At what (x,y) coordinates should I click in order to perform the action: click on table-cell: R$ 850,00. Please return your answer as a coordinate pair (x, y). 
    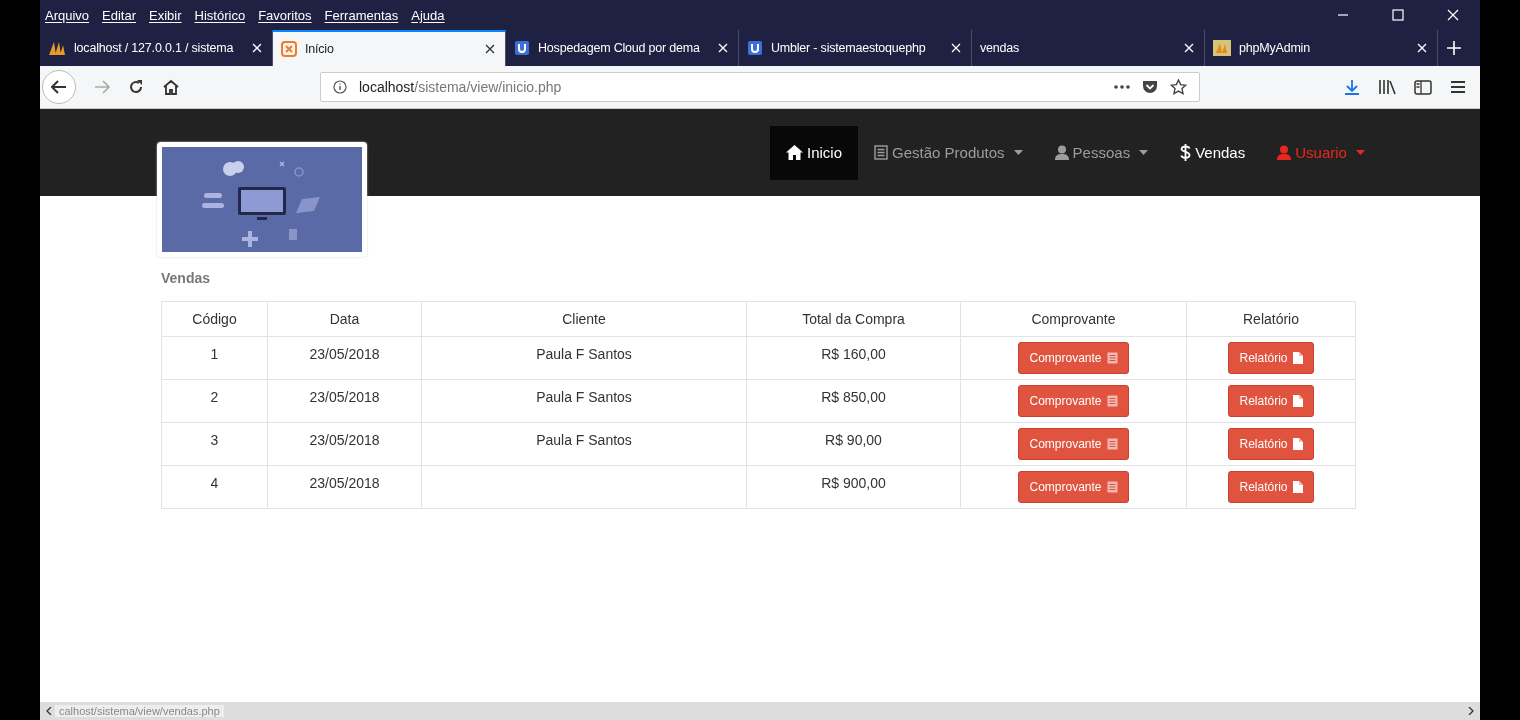
    Looking at the image, I should click on (853, 397).